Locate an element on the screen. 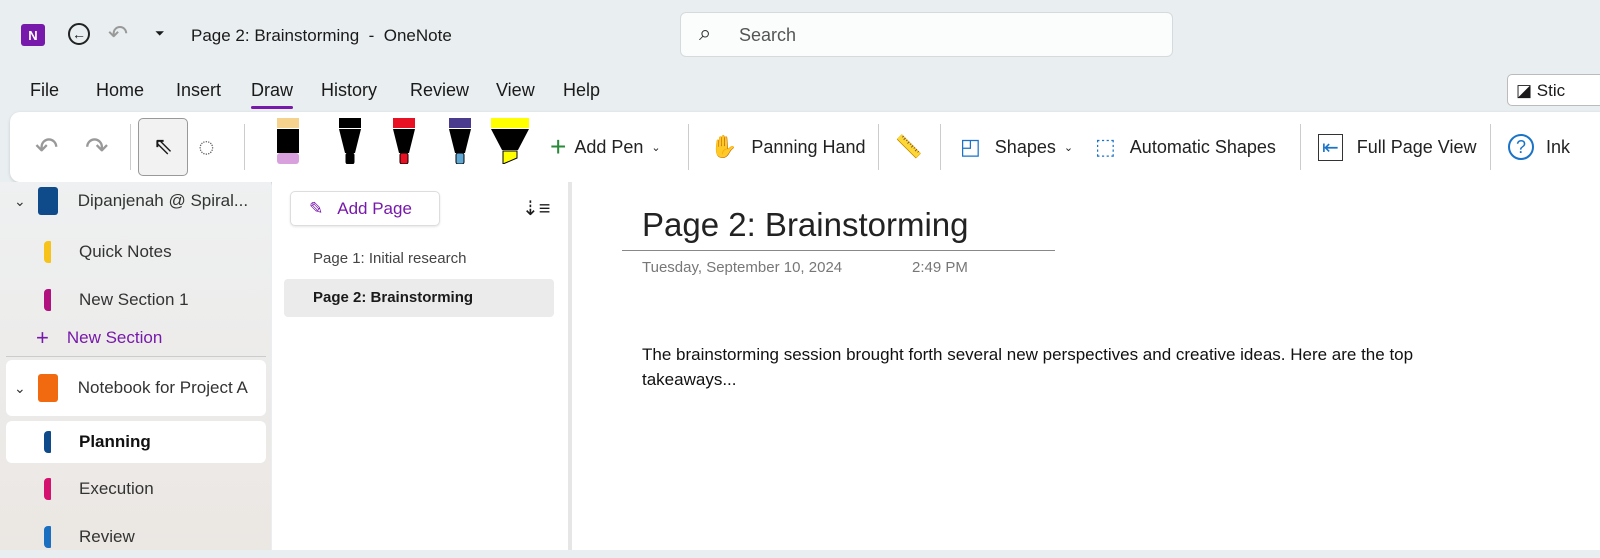  shapes-label: Shapes is located at coordinates (1025, 146).